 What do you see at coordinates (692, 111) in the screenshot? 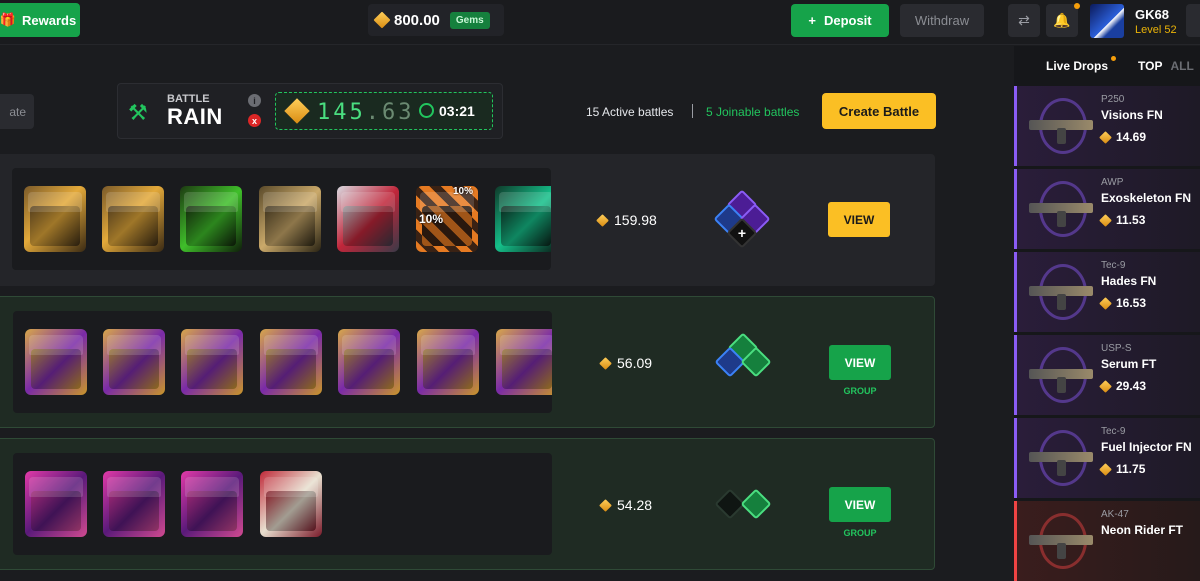
I see `divider` at bounding box center [692, 111].